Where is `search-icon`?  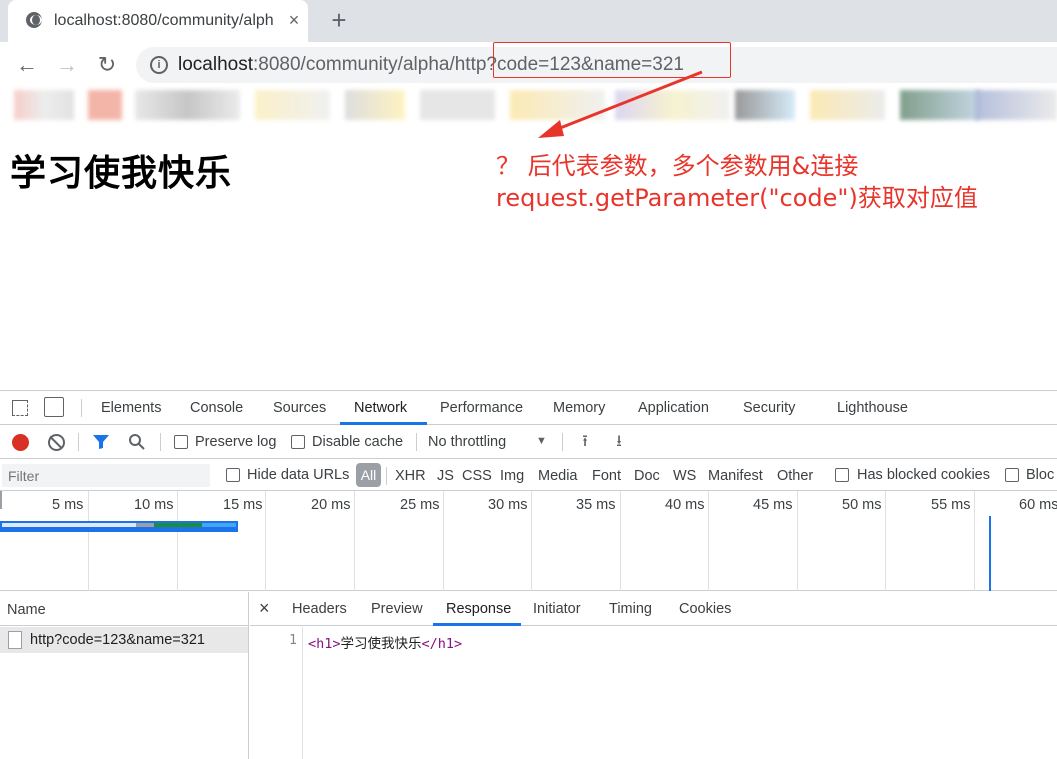
search-icon is located at coordinates (137, 442).